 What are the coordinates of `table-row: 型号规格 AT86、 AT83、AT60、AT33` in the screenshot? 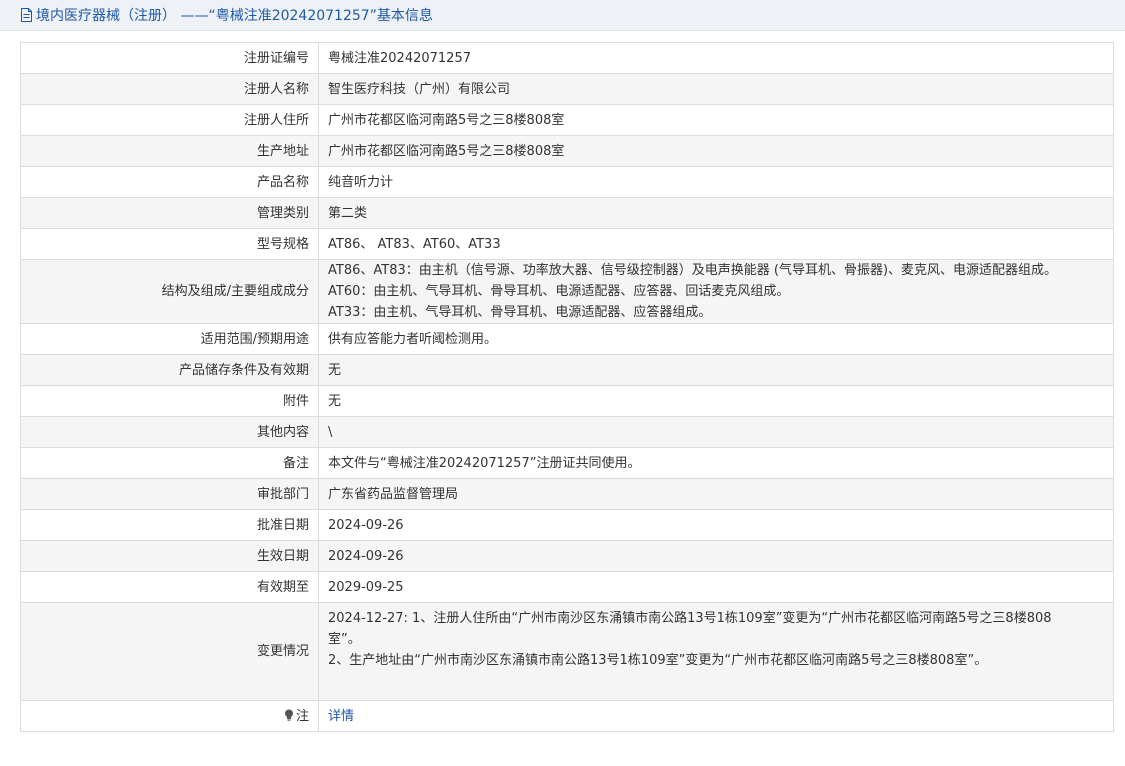 It's located at (567, 244).